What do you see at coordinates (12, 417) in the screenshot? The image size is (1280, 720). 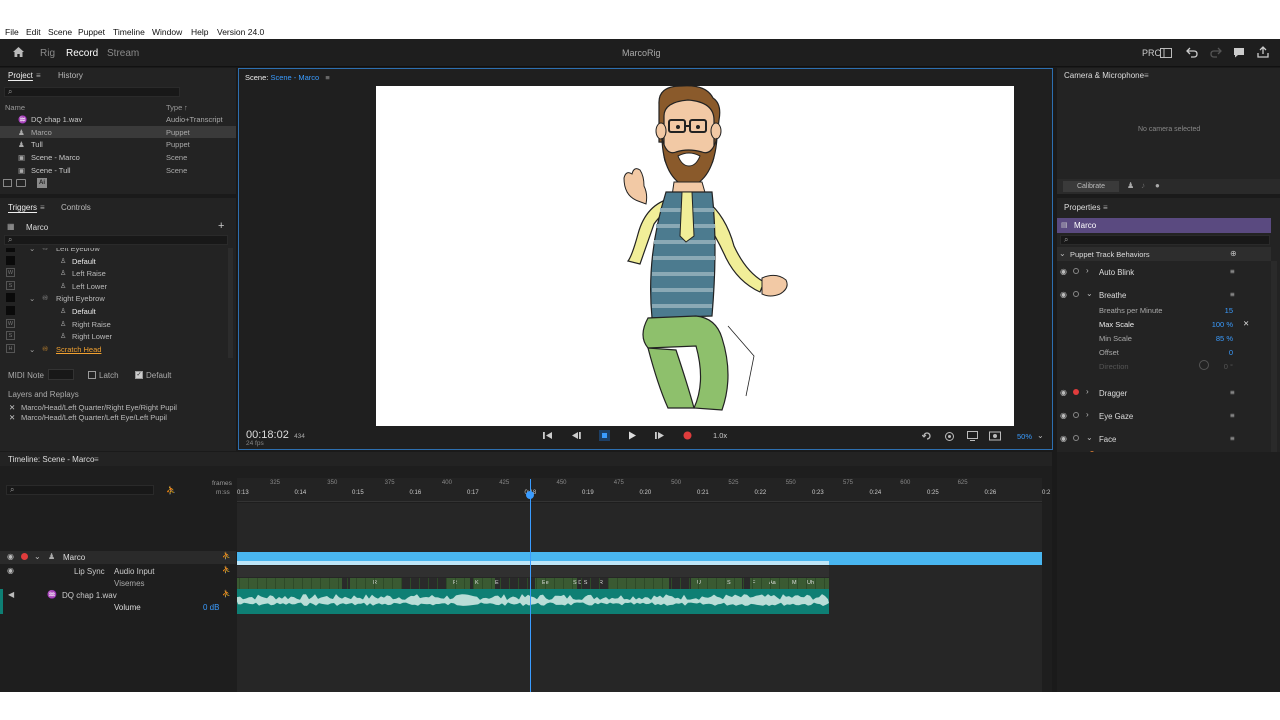 I see `remove-icon: ✕` at bounding box center [12, 417].